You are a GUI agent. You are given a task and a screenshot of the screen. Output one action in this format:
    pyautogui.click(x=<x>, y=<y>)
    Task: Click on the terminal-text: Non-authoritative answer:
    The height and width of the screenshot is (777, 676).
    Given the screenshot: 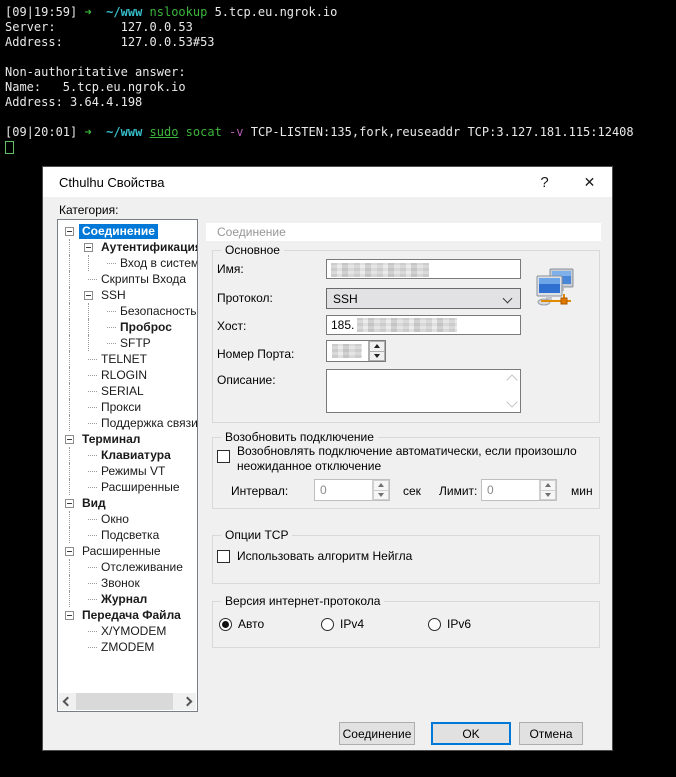 What is the action you would take?
    pyautogui.click(x=95, y=72)
    